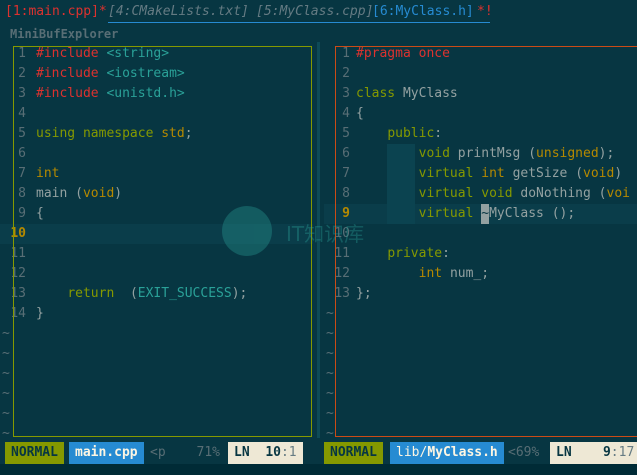 This screenshot has width=637, height=475. What do you see at coordinates (606, 452) in the screenshot?
I see `right-cursor-line: 9` at bounding box center [606, 452].